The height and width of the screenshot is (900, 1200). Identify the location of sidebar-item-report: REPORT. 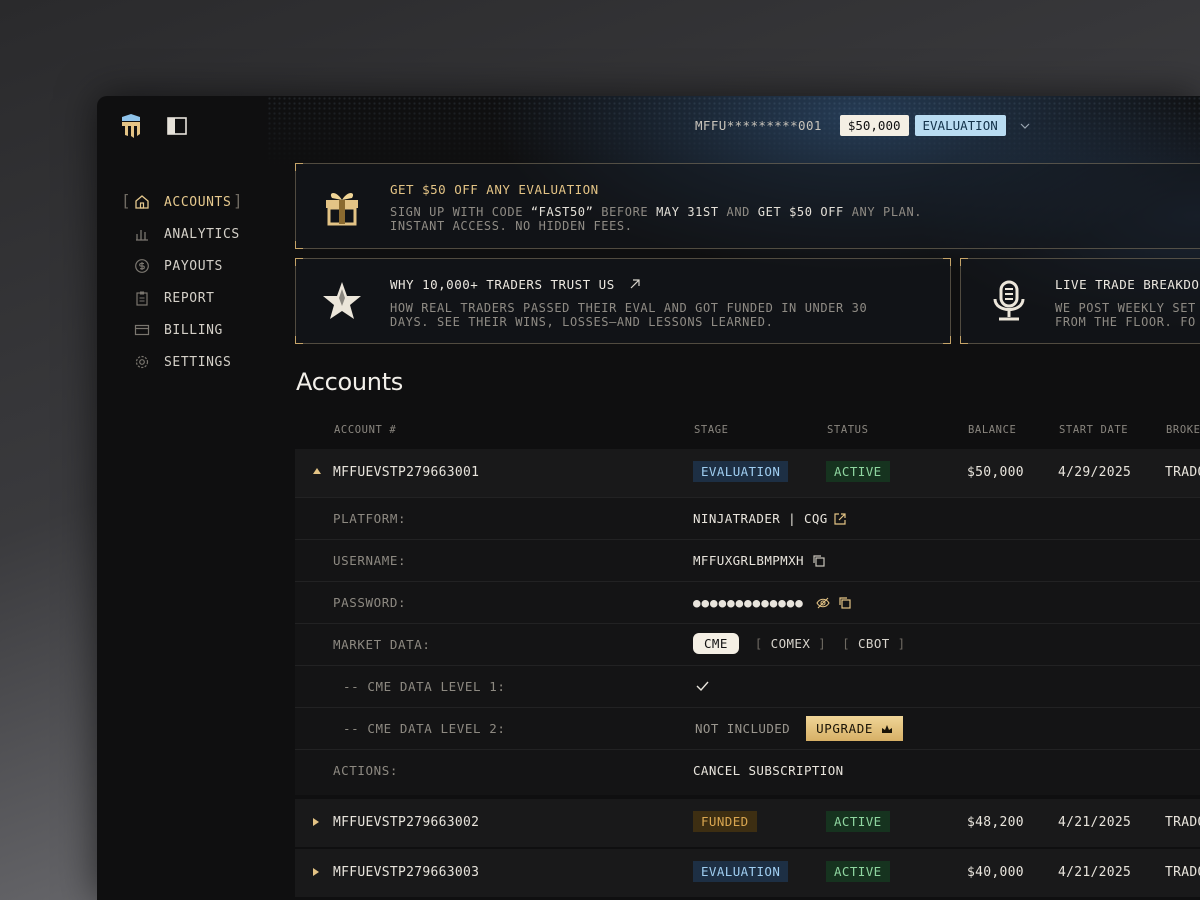
(196, 298).